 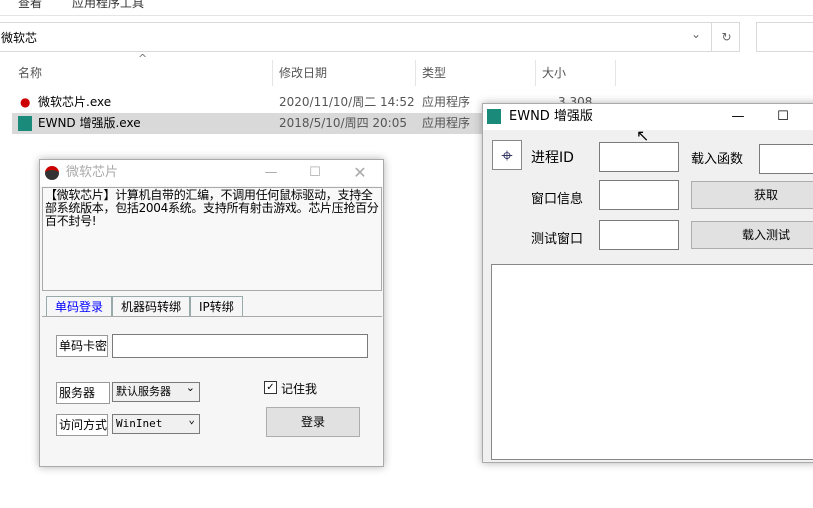 What do you see at coordinates (370, 37) in the screenshot?
I see `address-bar: 微软芯 ⌄ ↻` at bounding box center [370, 37].